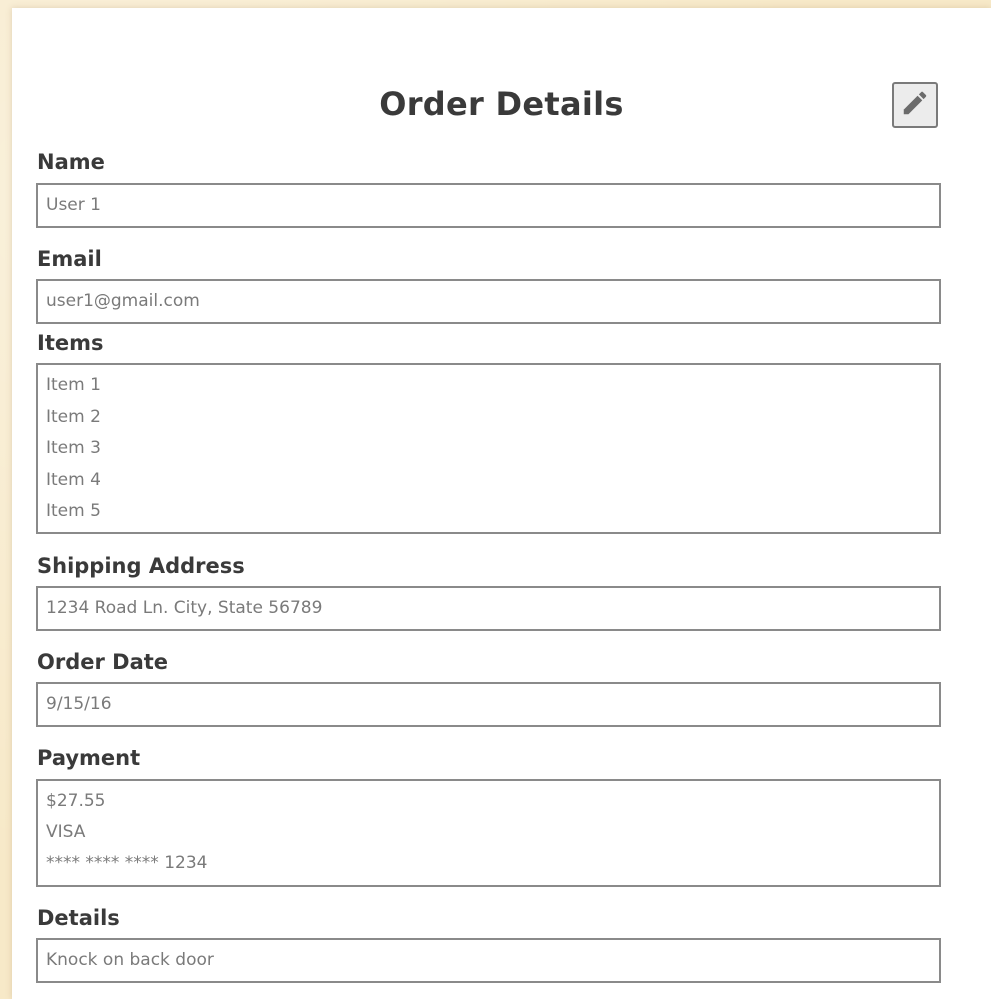 Image resolution: width=991 pixels, height=999 pixels. What do you see at coordinates (488, 833) in the screenshot?
I see `payment-field: $27.55 VISA **** **** **** 1234` at bounding box center [488, 833].